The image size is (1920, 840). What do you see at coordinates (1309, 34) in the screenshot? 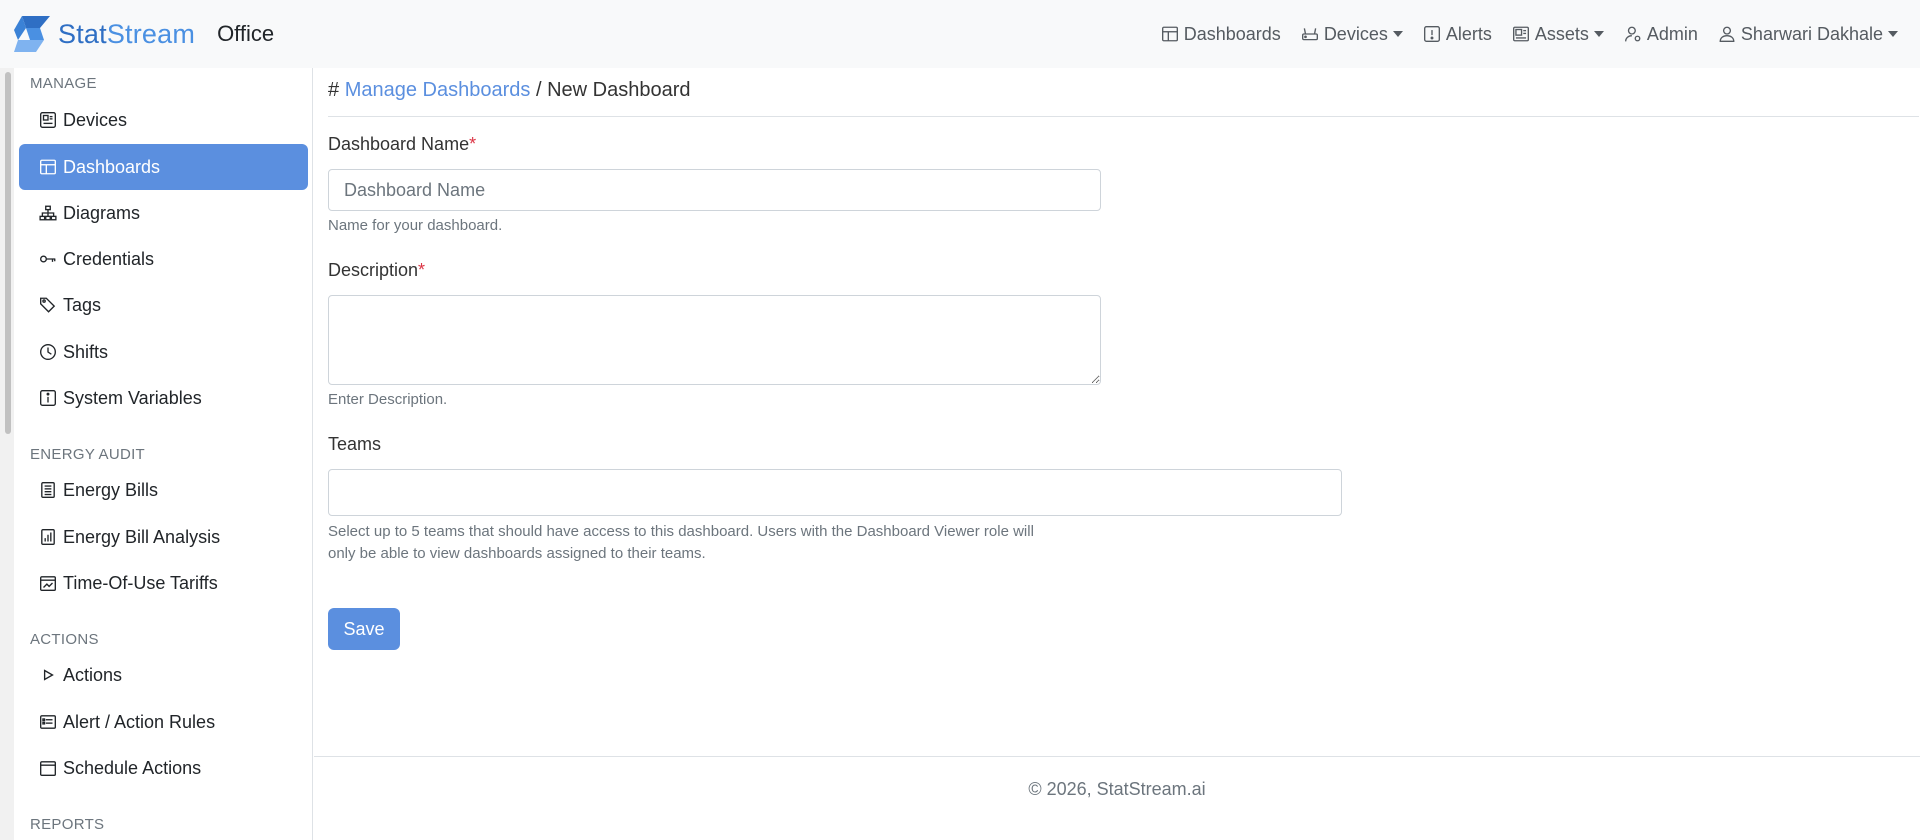
I see `router-icon` at bounding box center [1309, 34].